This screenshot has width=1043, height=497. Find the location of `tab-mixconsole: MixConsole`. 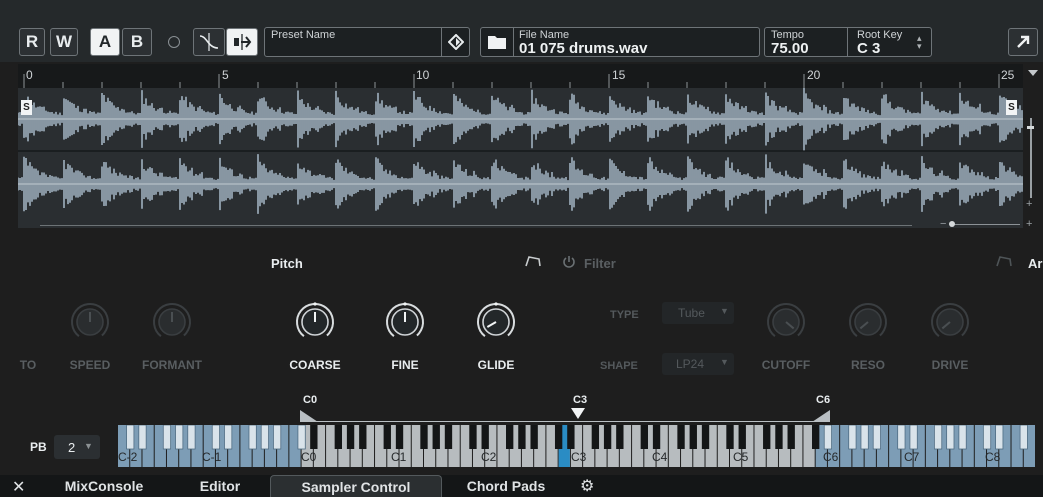

tab-mixconsole: MixConsole is located at coordinates (104, 486).